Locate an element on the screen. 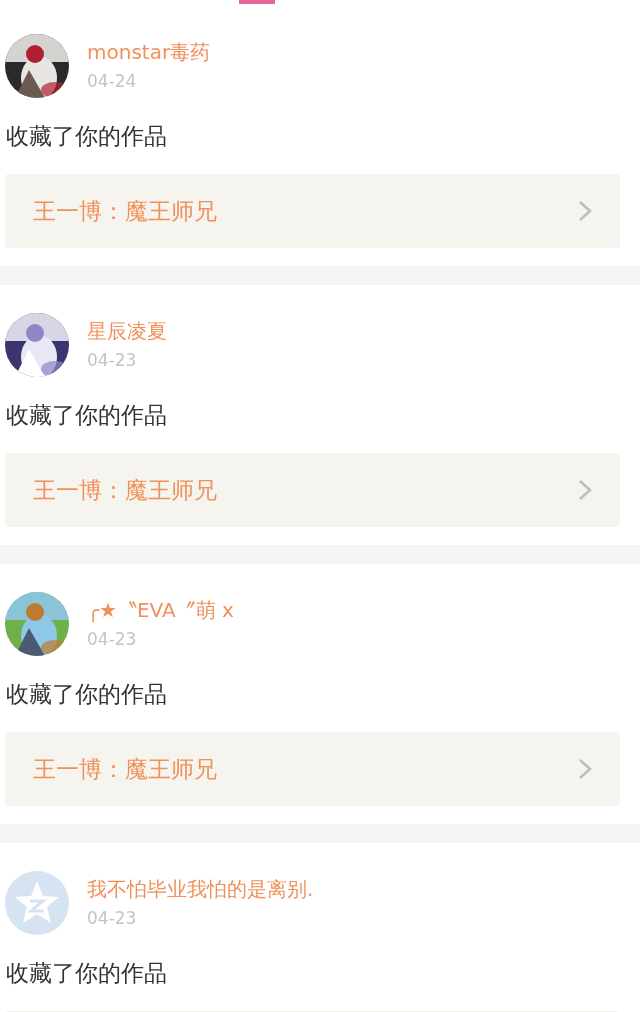 The height and width of the screenshot is (1012, 640). username-link: 我不怕毕业我怕的是离别. is located at coordinates (200, 889).